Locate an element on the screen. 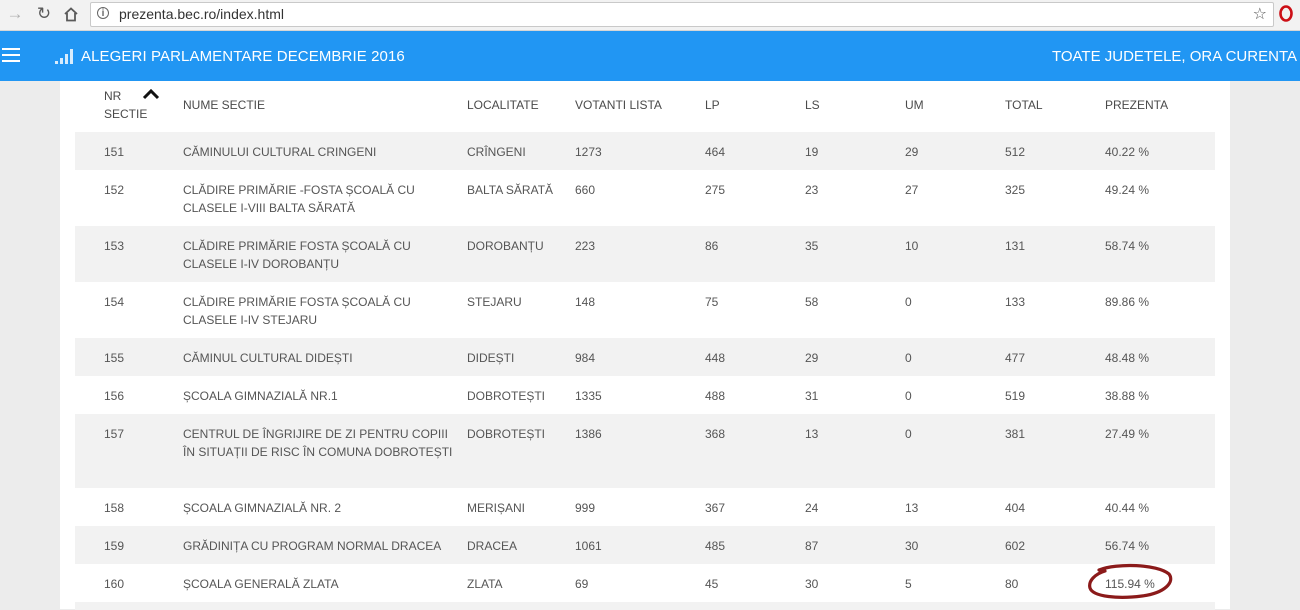  cell-lp: 45 is located at coordinates (712, 584).